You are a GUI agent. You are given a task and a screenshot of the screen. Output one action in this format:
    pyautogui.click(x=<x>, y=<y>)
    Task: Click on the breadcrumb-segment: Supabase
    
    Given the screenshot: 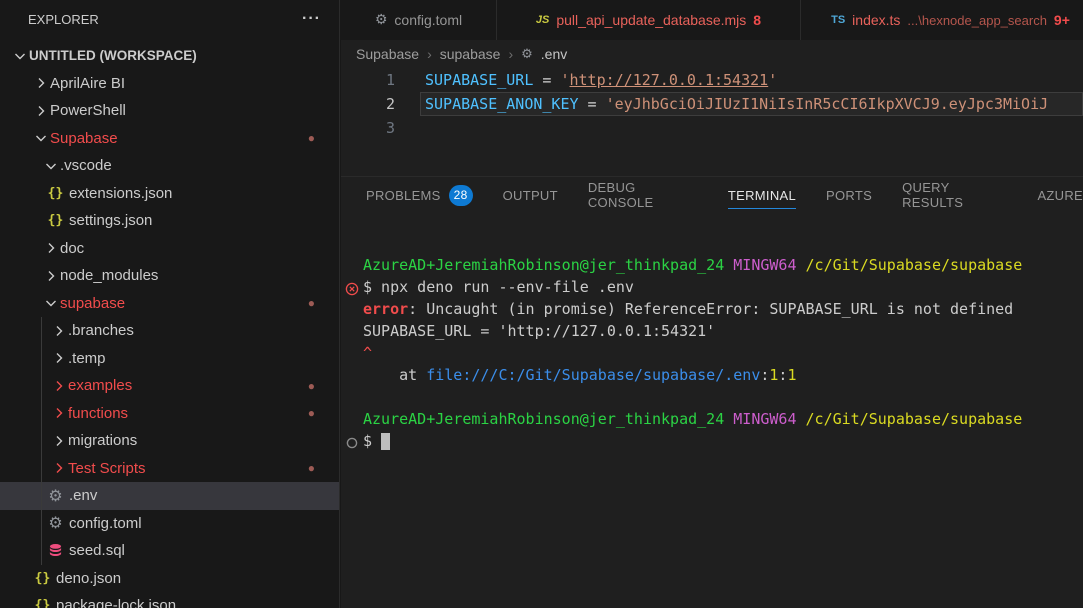 What is the action you would take?
    pyautogui.click(x=387, y=54)
    